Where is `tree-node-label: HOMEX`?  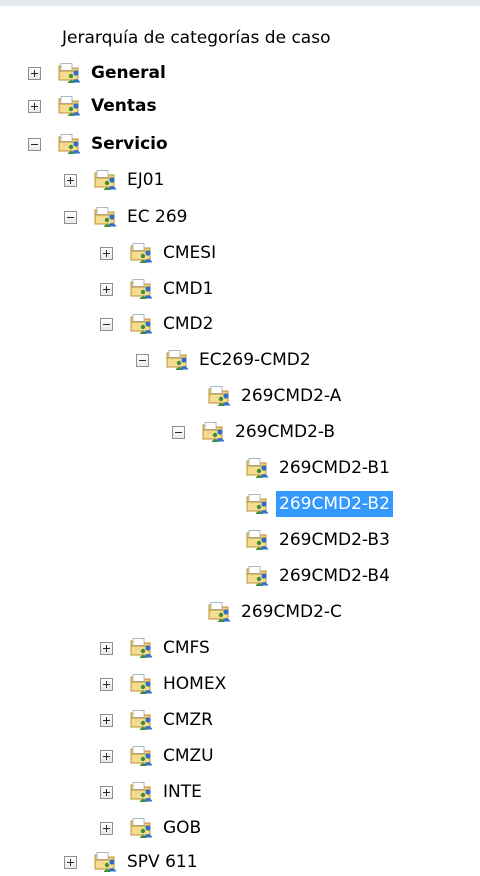
tree-node-label: HOMEX is located at coordinates (194, 684).